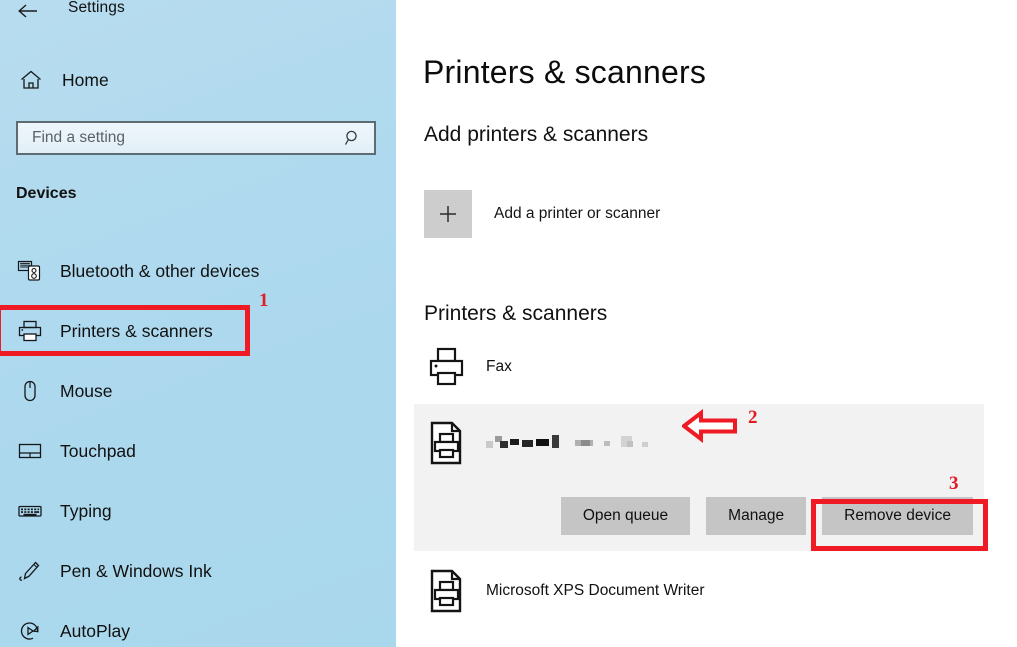 Image resolution: width=1017 pixels, height=647 pixels. Describe the element at coordinates (136, 330) in the screenshot. I see `sidebar-item-printers-scanners-label: Printers & scanners` at that location.